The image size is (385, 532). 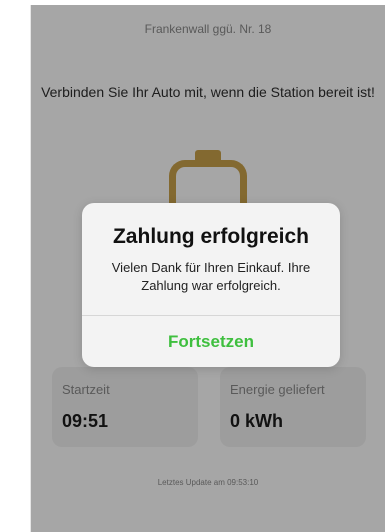 What do you see at coordinates (211, 341) in the screenshot?
I see `continue-button: Fortsetzen` at bounding box center [211, 341].